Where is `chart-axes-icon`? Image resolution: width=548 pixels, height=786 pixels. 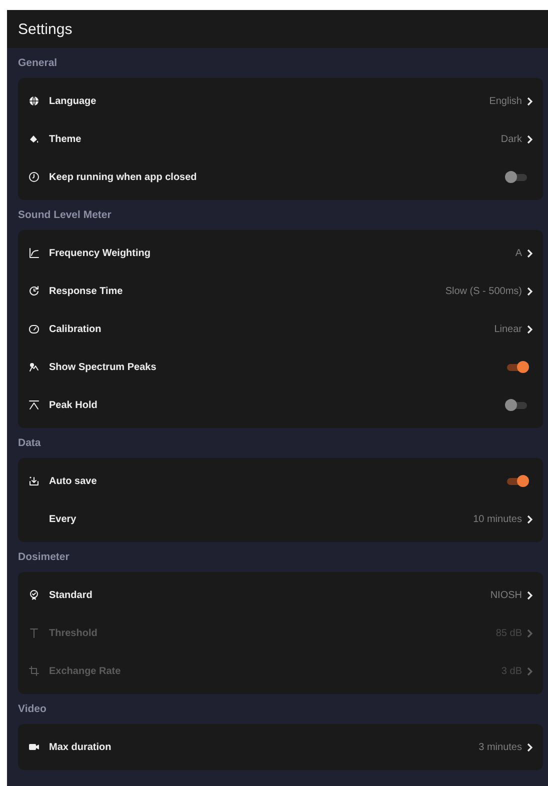 chart-axes-icon is located at coordinates (34, 253).